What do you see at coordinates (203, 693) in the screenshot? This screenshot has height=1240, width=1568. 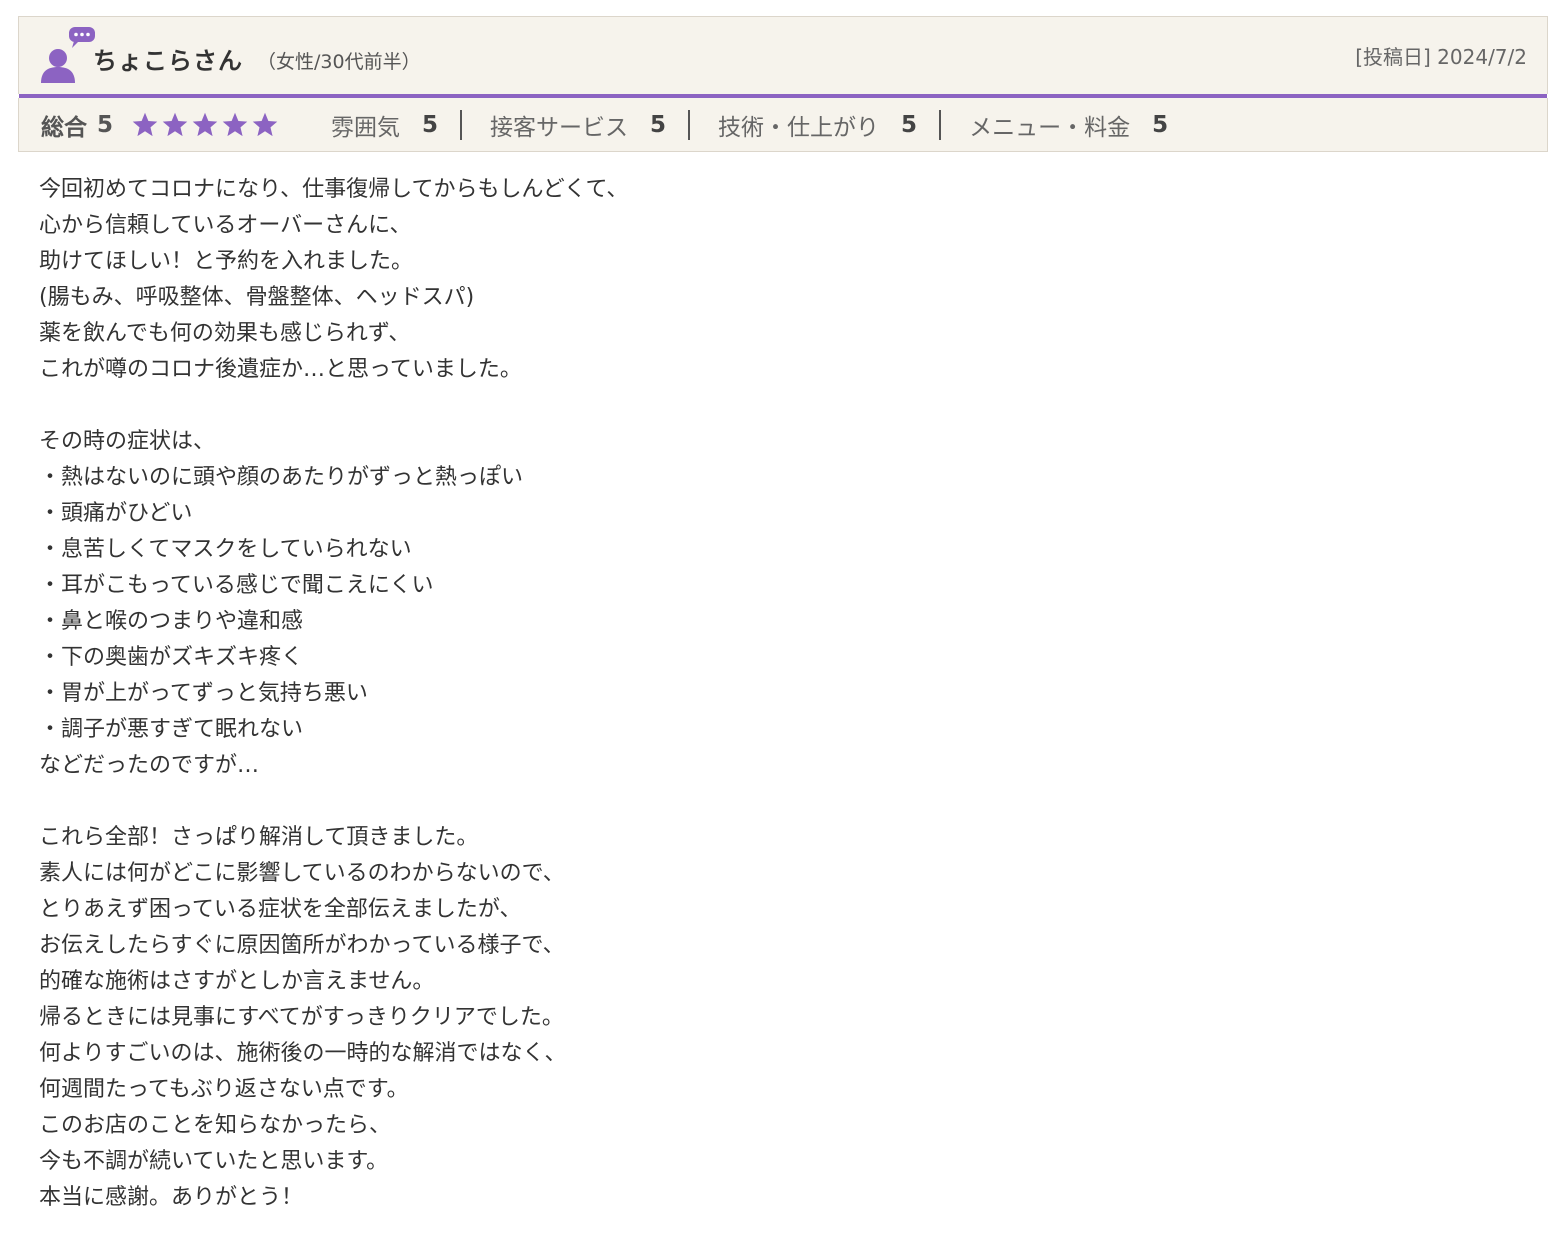 I see `review-line: ・胃が上がってずっと気持ち悪い` at bounding box center [203, 693].